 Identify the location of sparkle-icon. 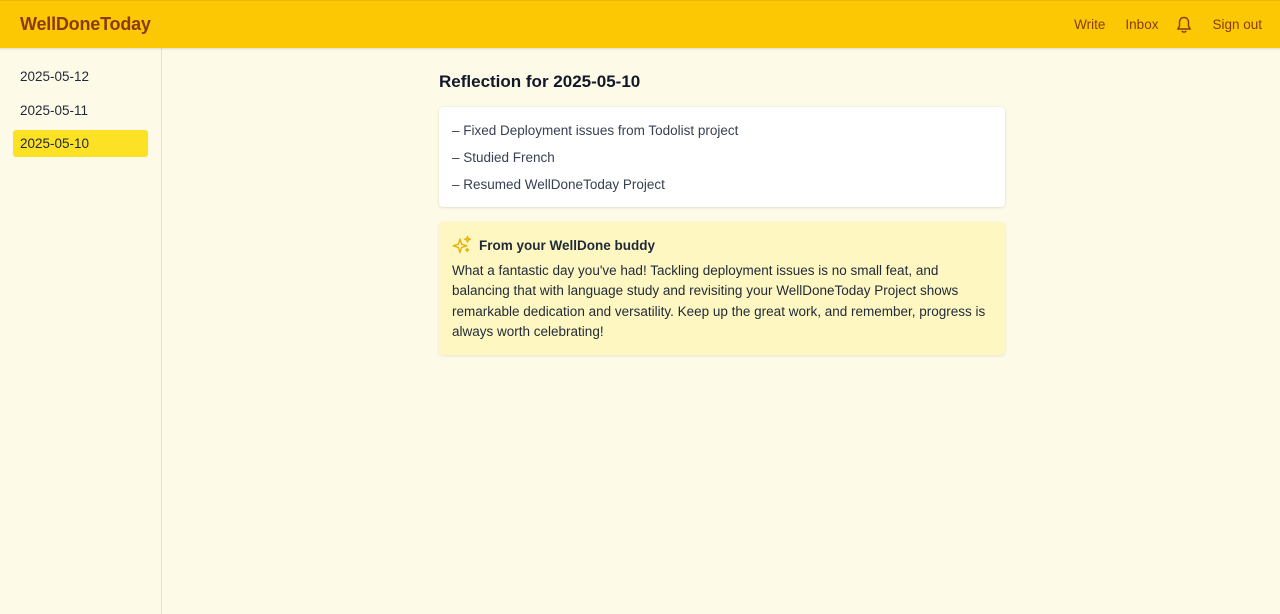
(462, 245).